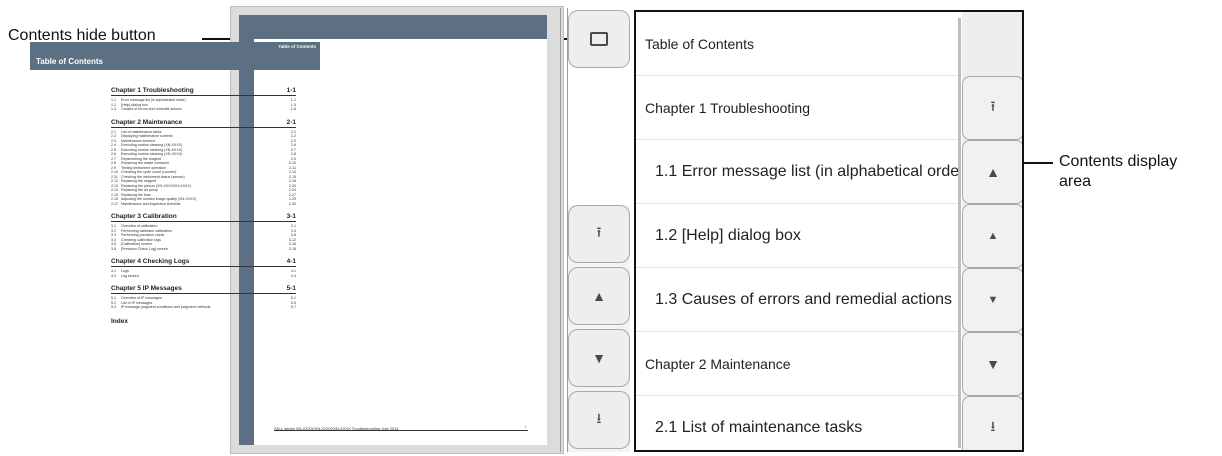 The image size is (1222, 456). I want to click on callout-display-area-line2: area, so click(1075, 181).